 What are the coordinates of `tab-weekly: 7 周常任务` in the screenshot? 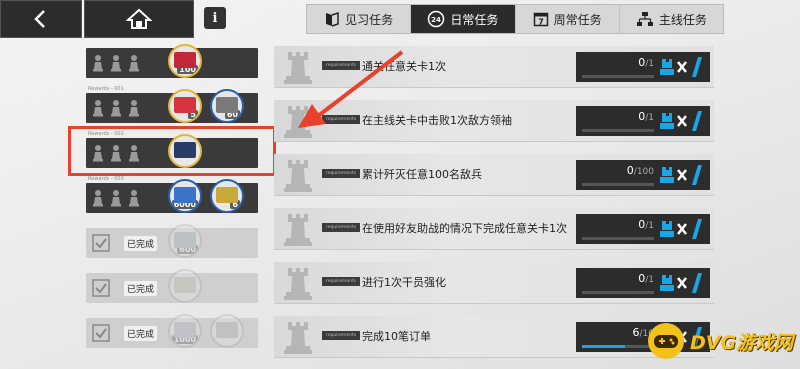 It's located at (568, 19).